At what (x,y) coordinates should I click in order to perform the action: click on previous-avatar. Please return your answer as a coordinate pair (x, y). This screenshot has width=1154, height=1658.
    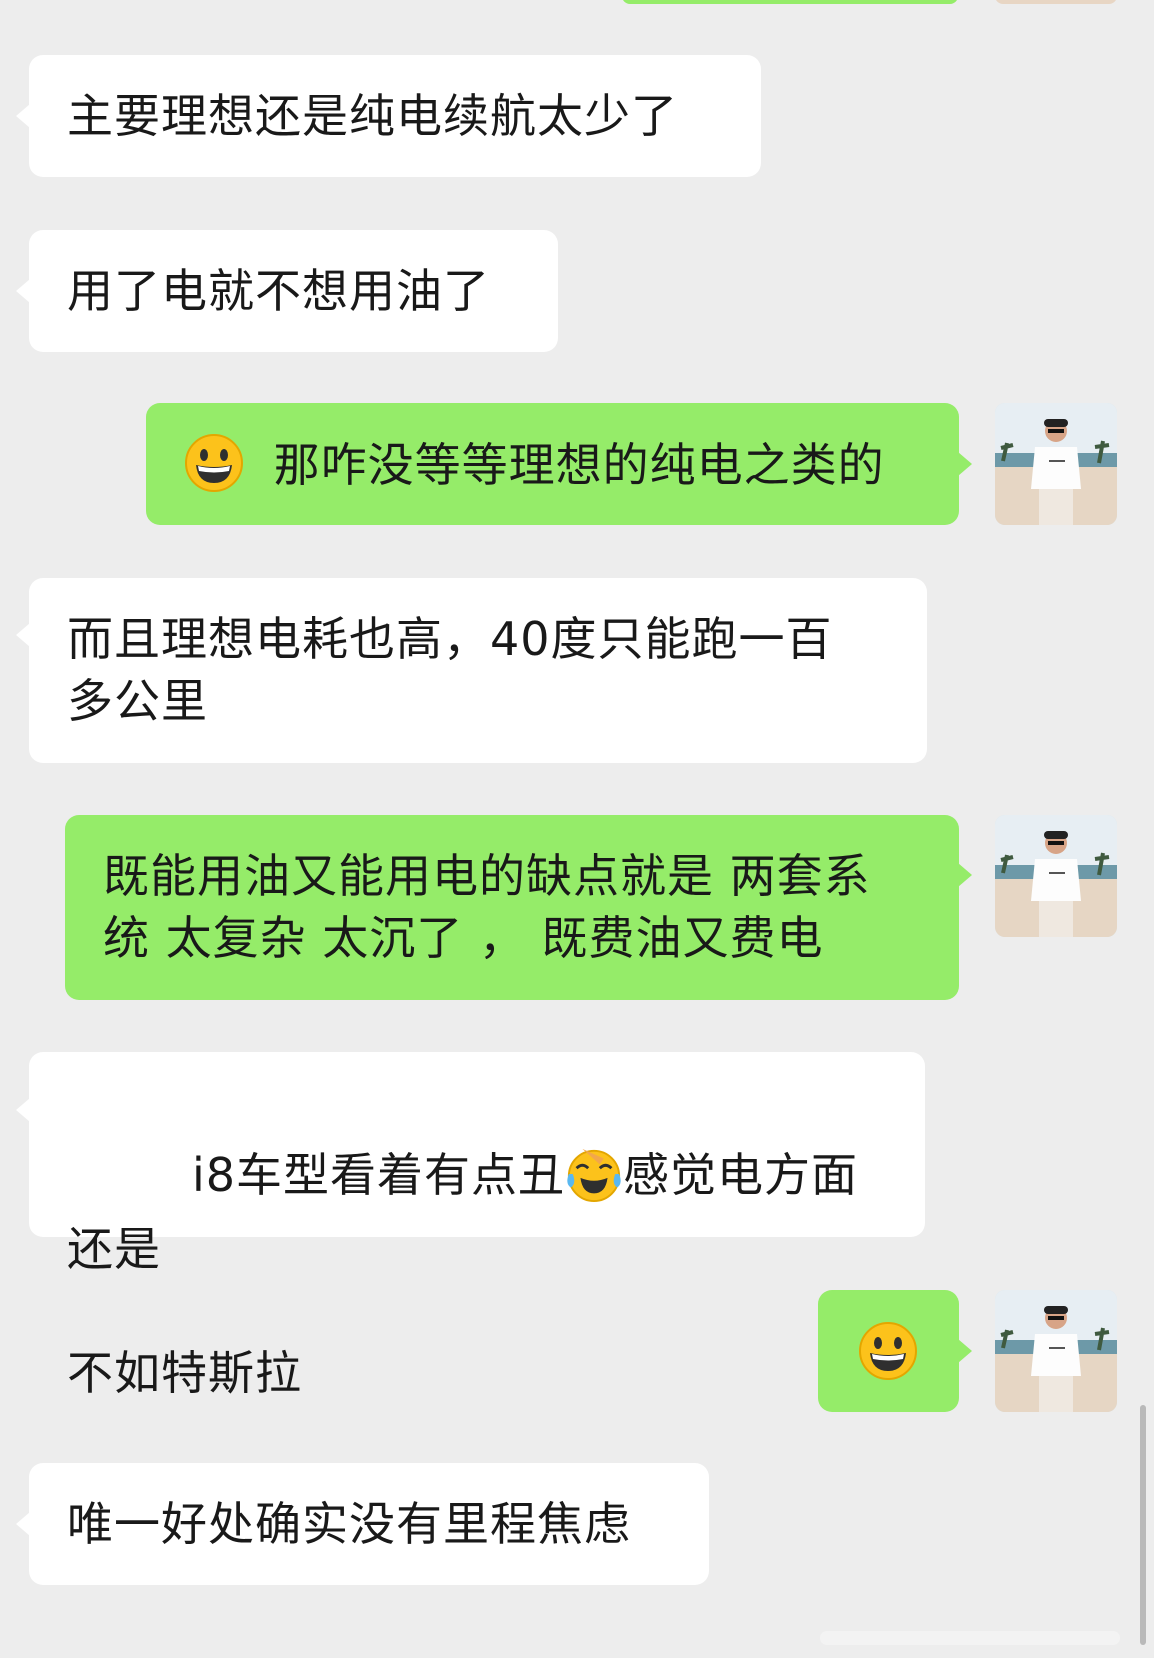
    Looking at the image, I should click on (1056, 2).